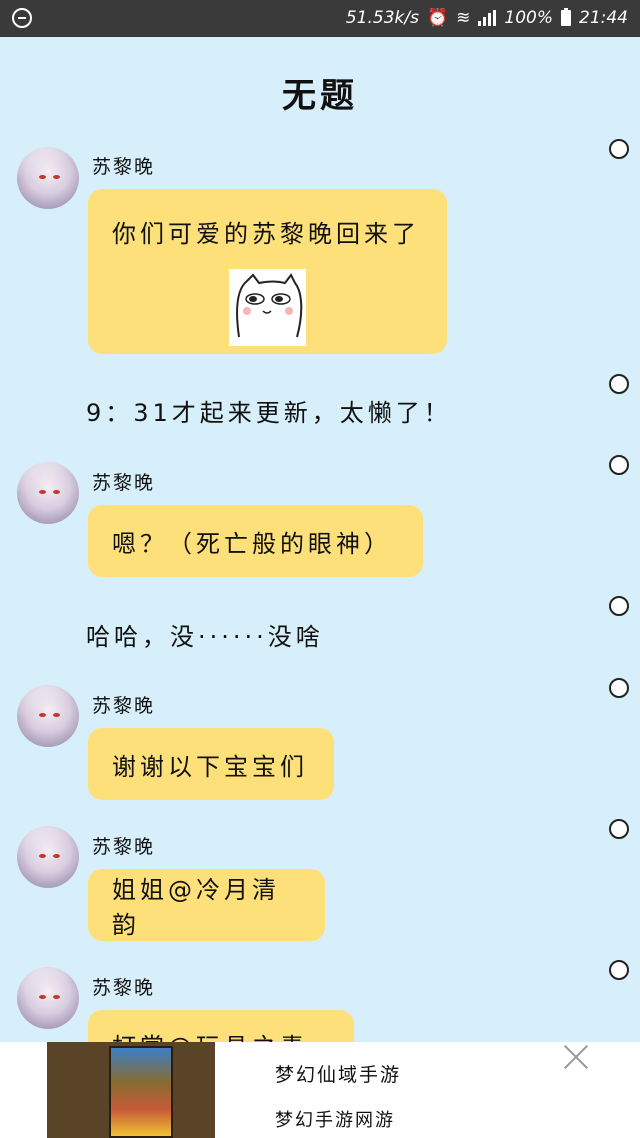 This screenshot has width=640, height=1138. I want to click on message-text: 谢谢以下宝宝们, so click(210, 766).